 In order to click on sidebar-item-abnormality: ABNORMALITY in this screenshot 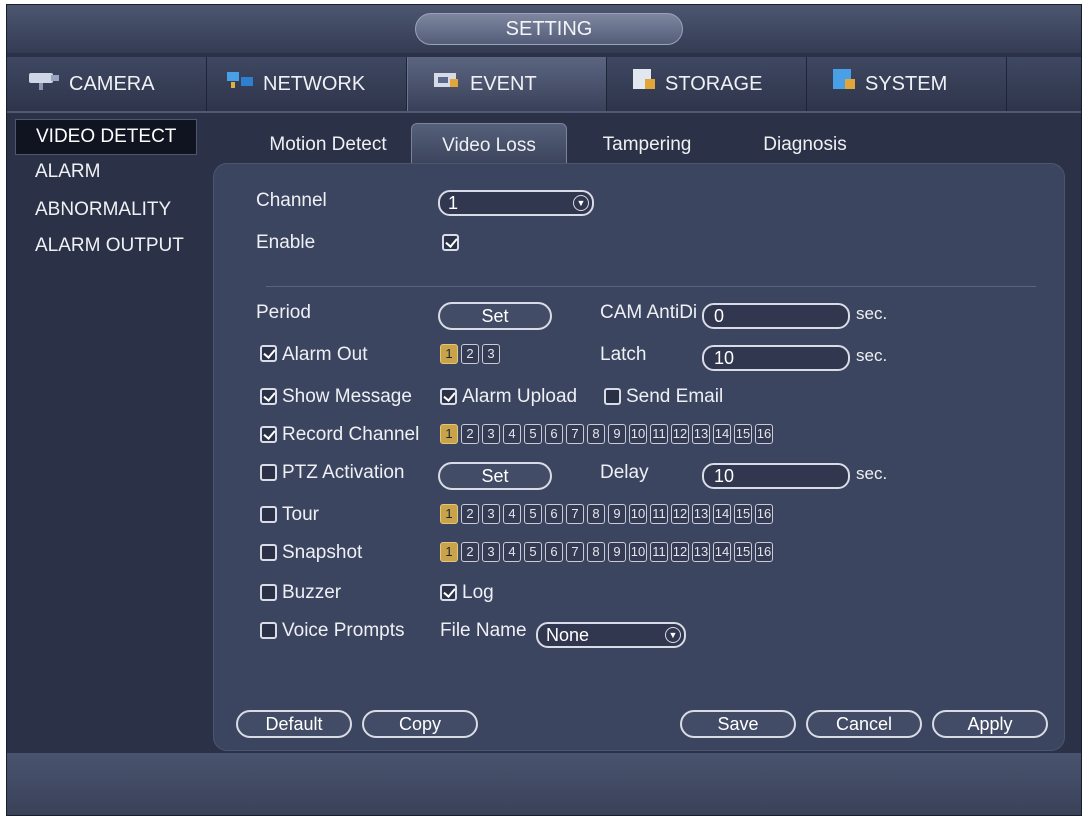, I will do `click(105, 210)`.